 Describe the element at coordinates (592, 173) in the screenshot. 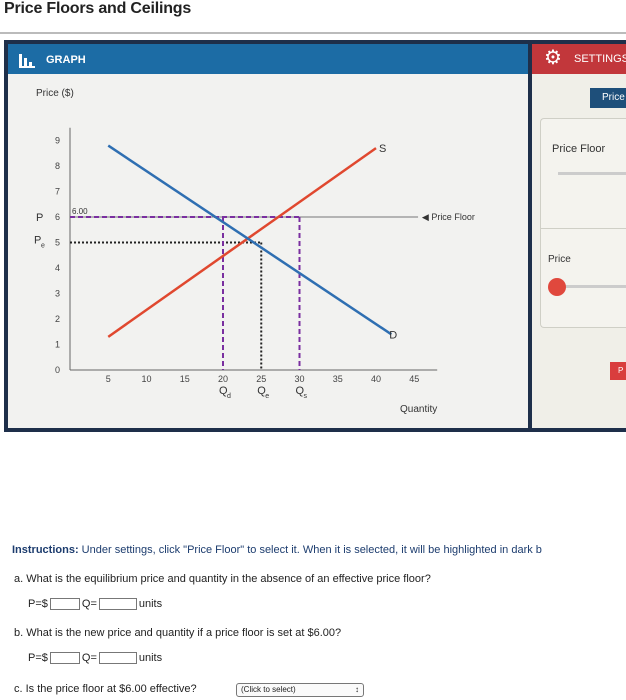

I see `price-floor-slider` at that location.